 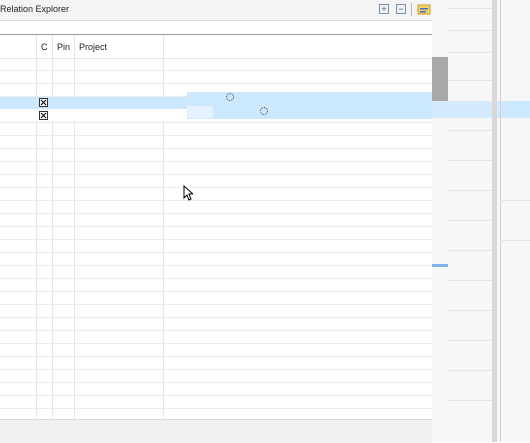 What do you see at coordinates (216, 28) in the screenshot?
I see `filter-area` at bounding box center [216, 28].